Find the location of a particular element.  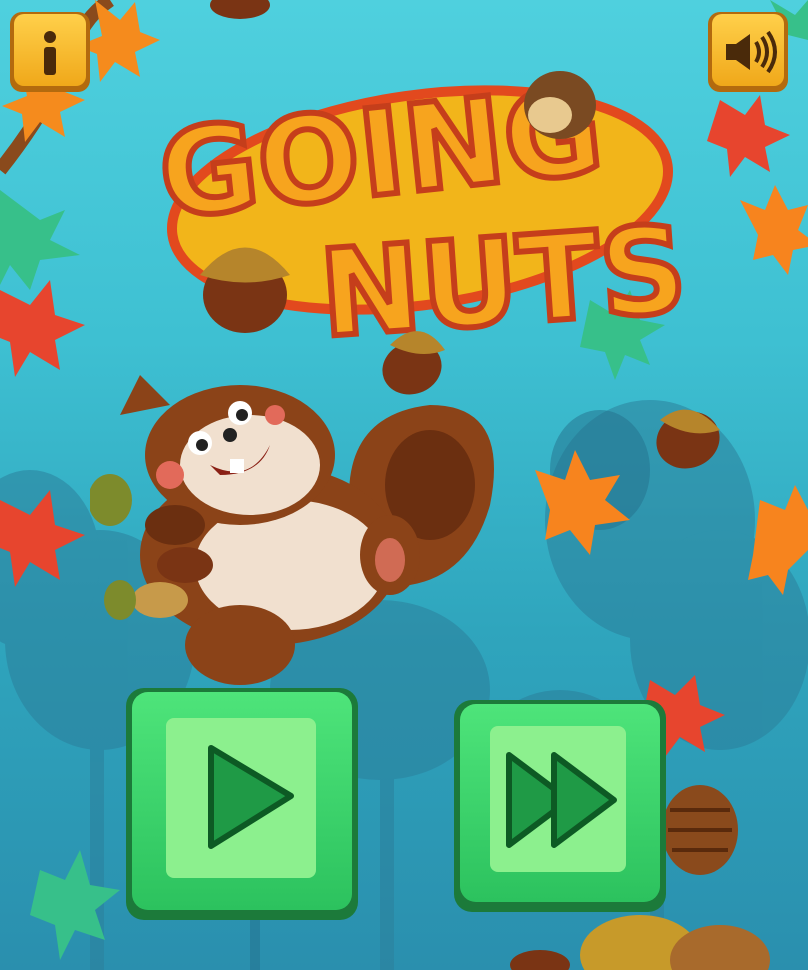

pinecone-icon is located at coordinates (700, 830).